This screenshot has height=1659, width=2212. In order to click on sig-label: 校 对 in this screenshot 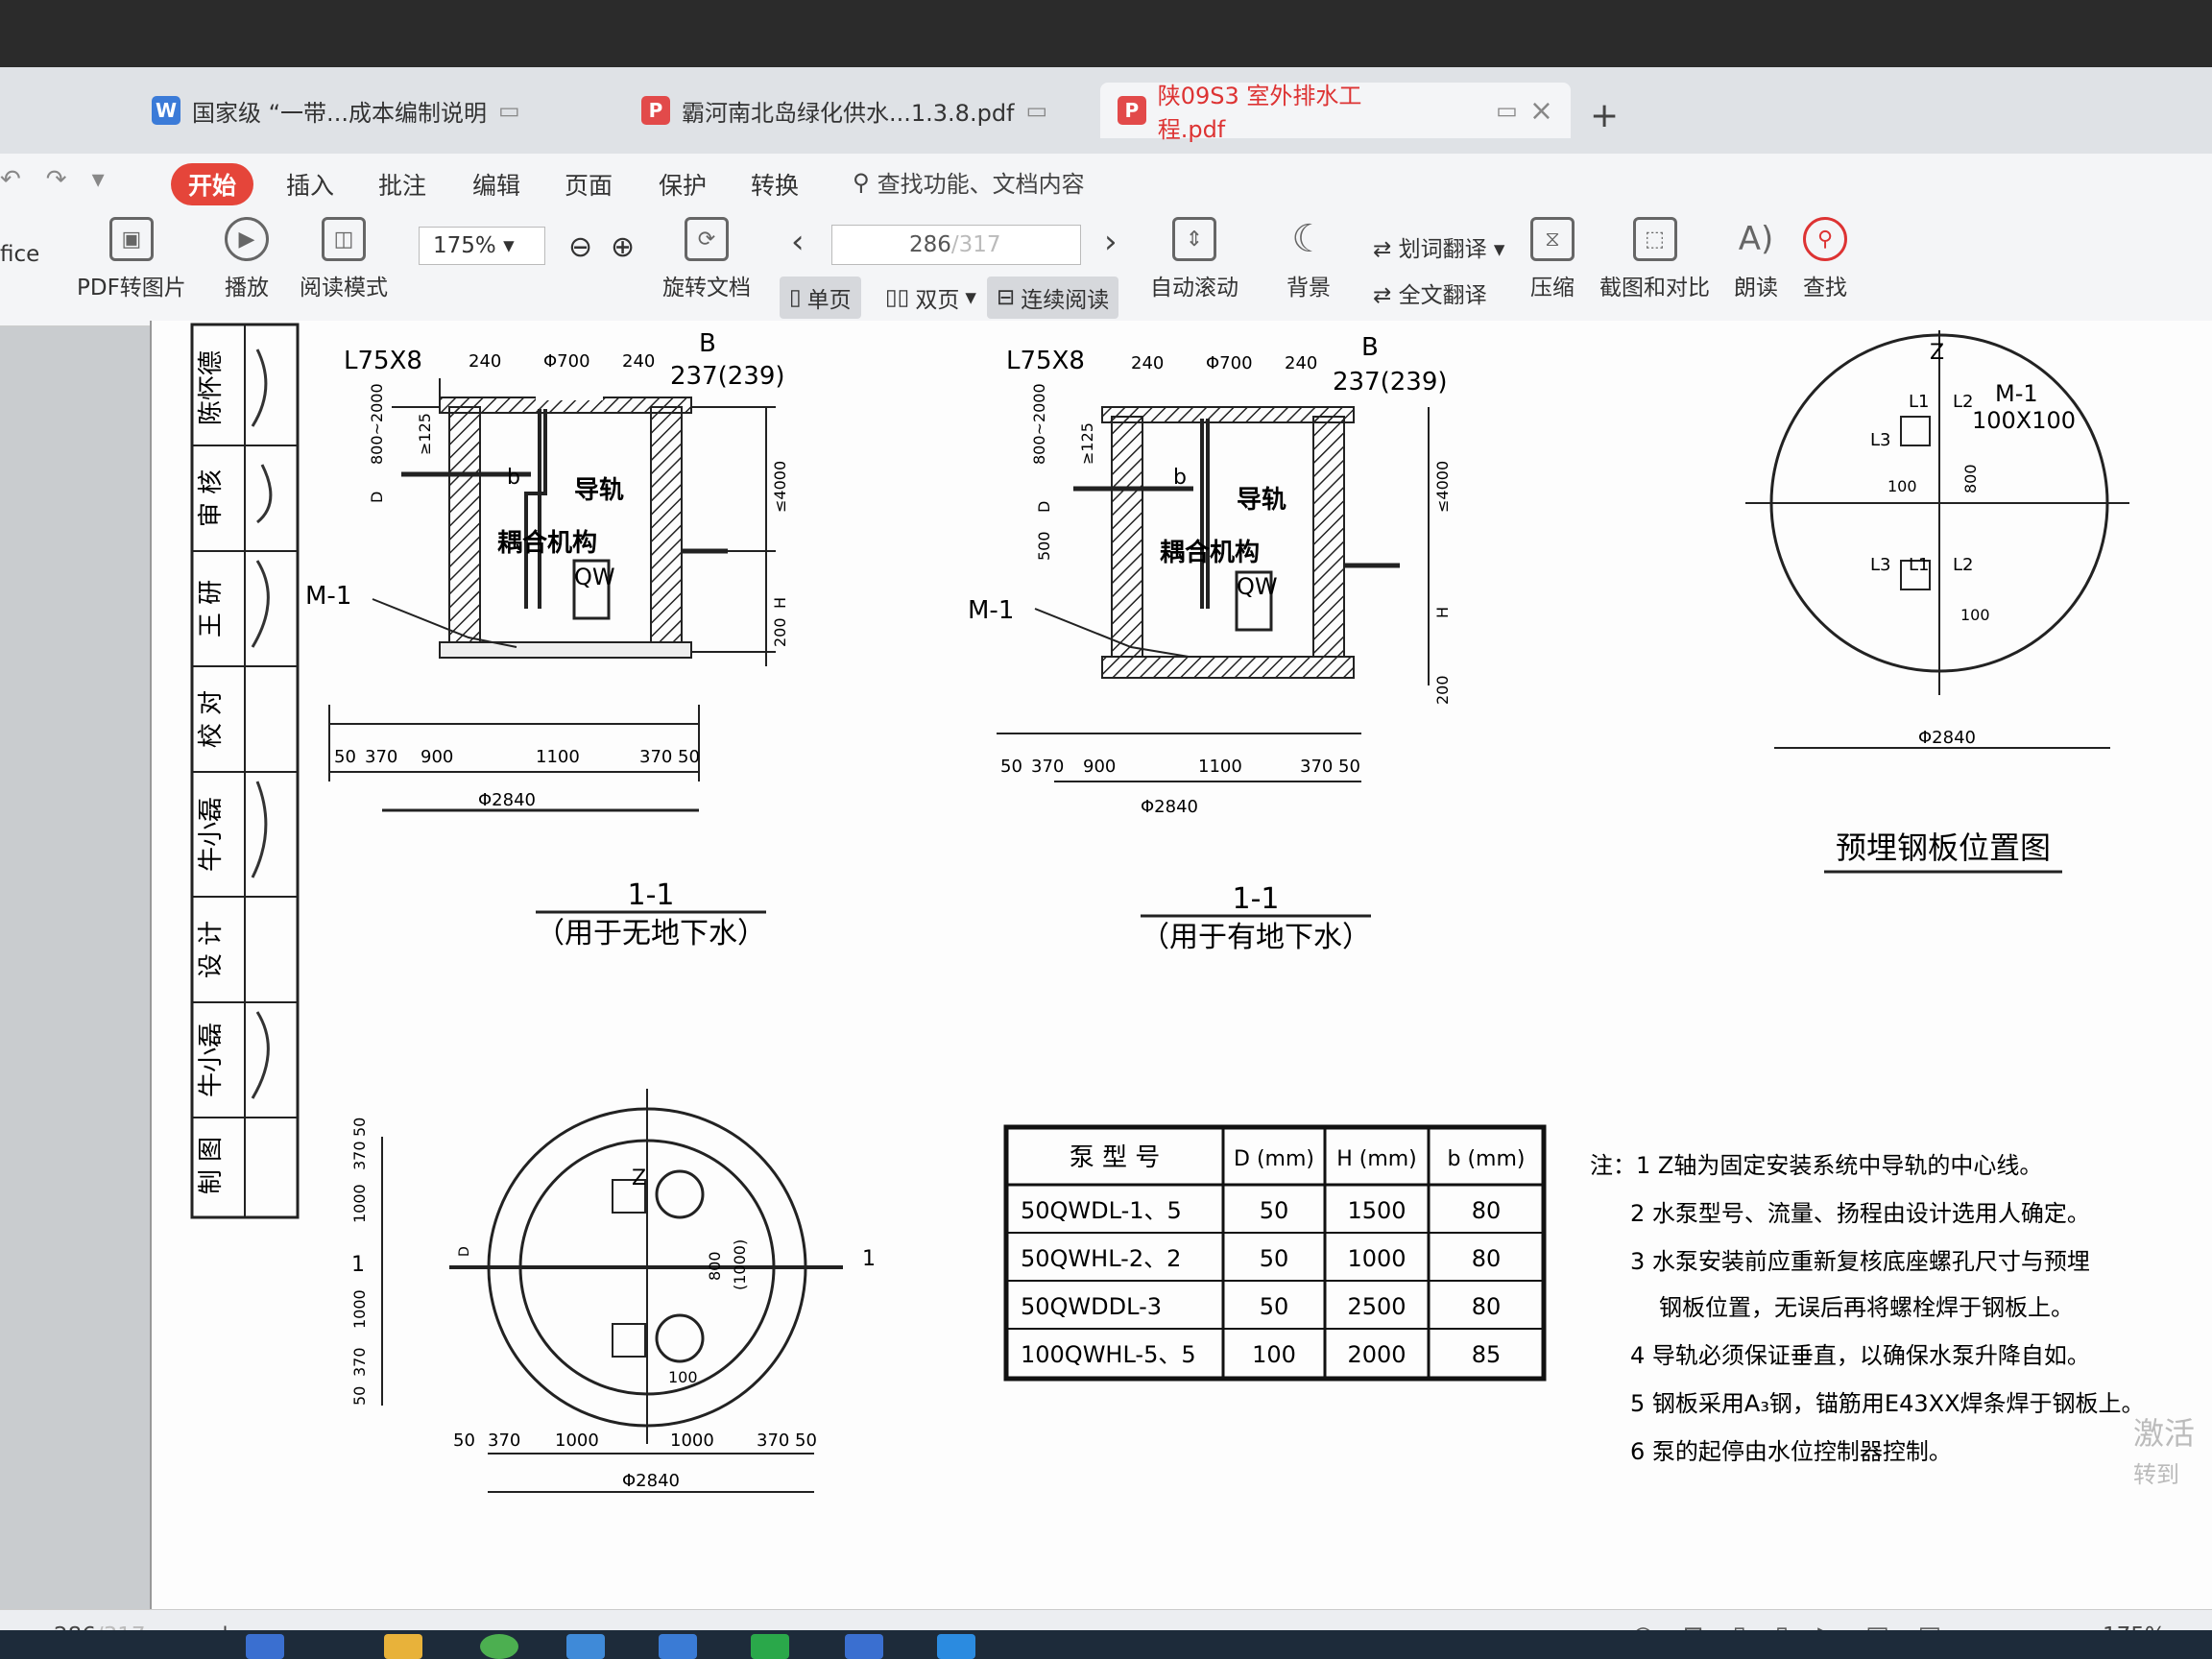, I will do `click(211, 719)`.